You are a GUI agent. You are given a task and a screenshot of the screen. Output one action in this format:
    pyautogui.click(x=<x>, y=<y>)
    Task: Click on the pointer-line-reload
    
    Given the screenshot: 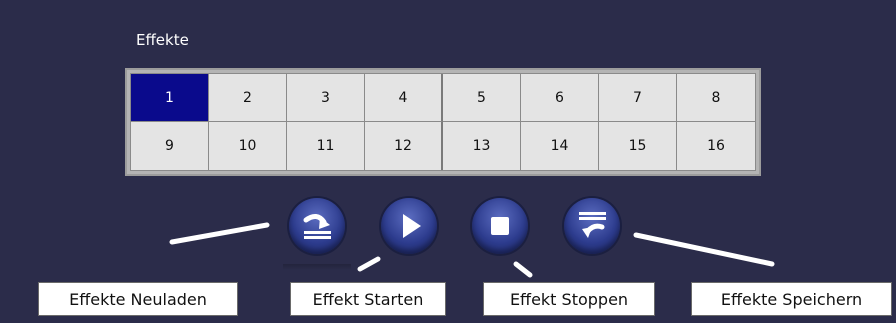 What is the action you would take?
    pyautogui.click(x=219, y=233)
    